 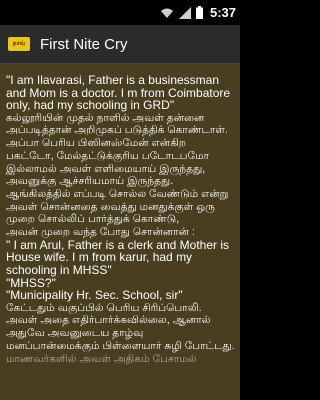 I want to click on app-title: First Nite Cry, so click(x=84, y=44).